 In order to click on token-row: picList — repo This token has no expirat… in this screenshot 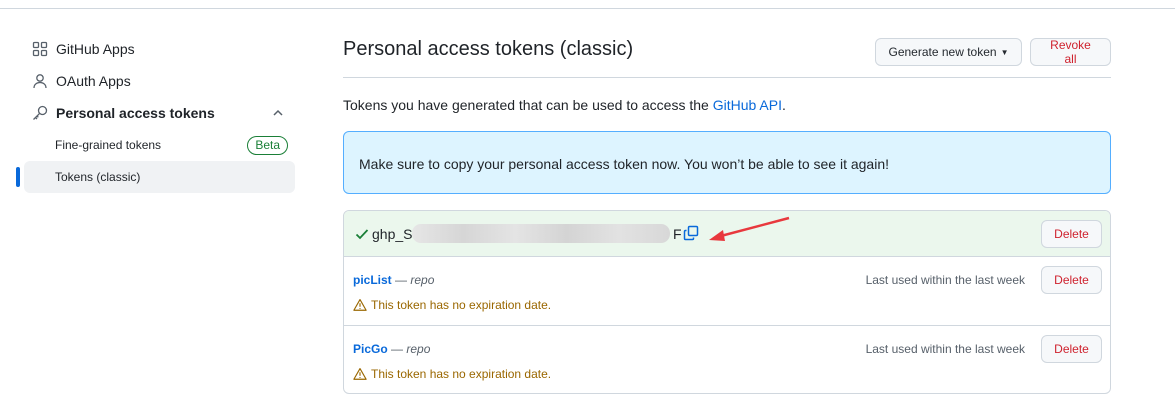, I will do `click(727, 291)`.